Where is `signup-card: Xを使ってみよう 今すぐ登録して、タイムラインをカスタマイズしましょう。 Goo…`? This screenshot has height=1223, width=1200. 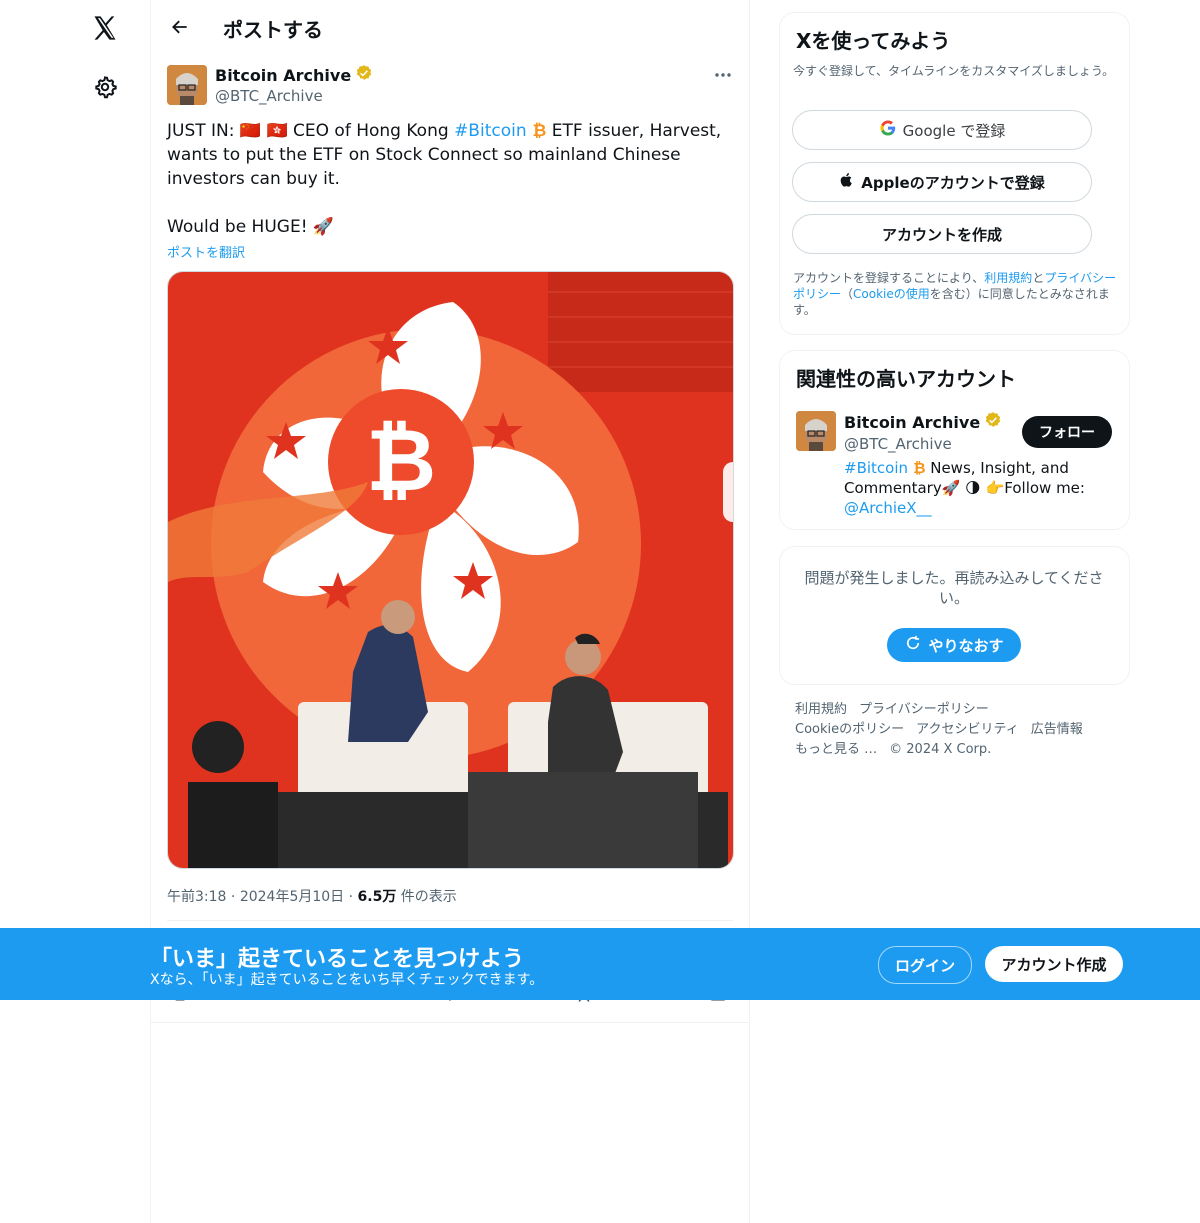
signup-card: Xを使ってみよう 今すぐ登録して、タイムラインをカスタマイズしましょう。 Goo… is located at coordinates (954, 173).